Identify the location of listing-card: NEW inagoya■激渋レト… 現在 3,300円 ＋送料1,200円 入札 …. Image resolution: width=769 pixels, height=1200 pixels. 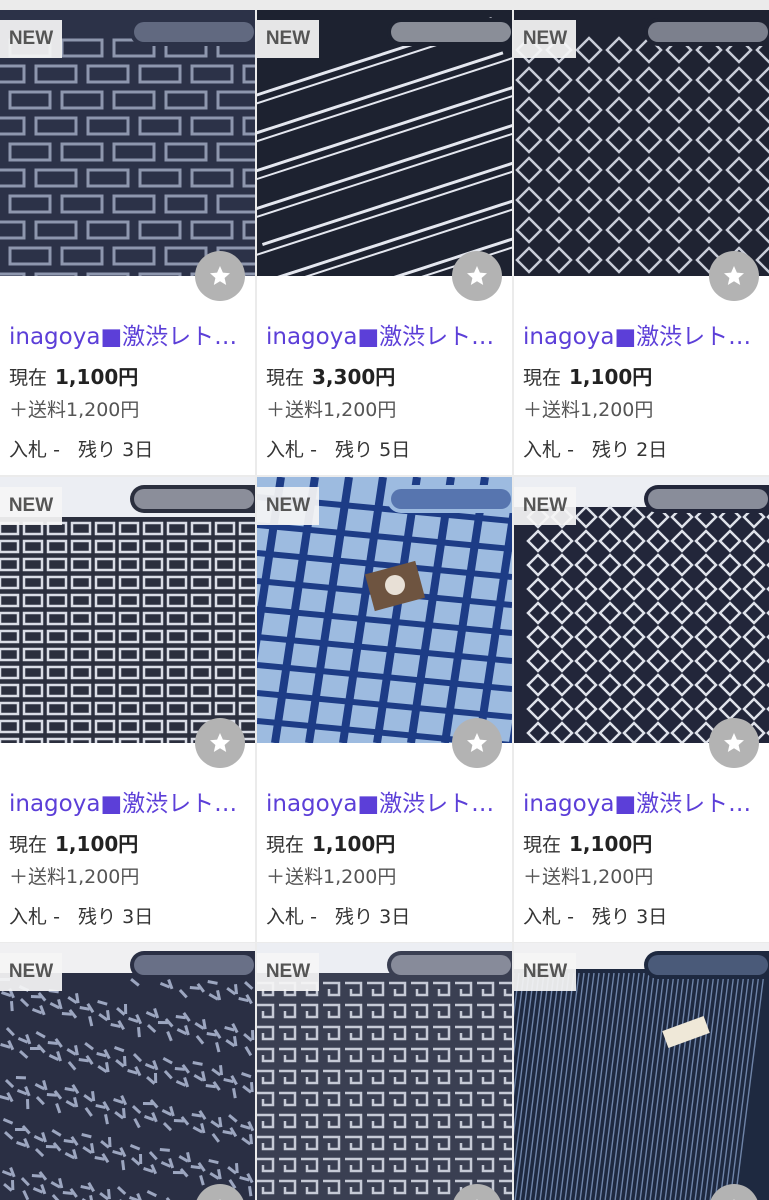
(384, 242).